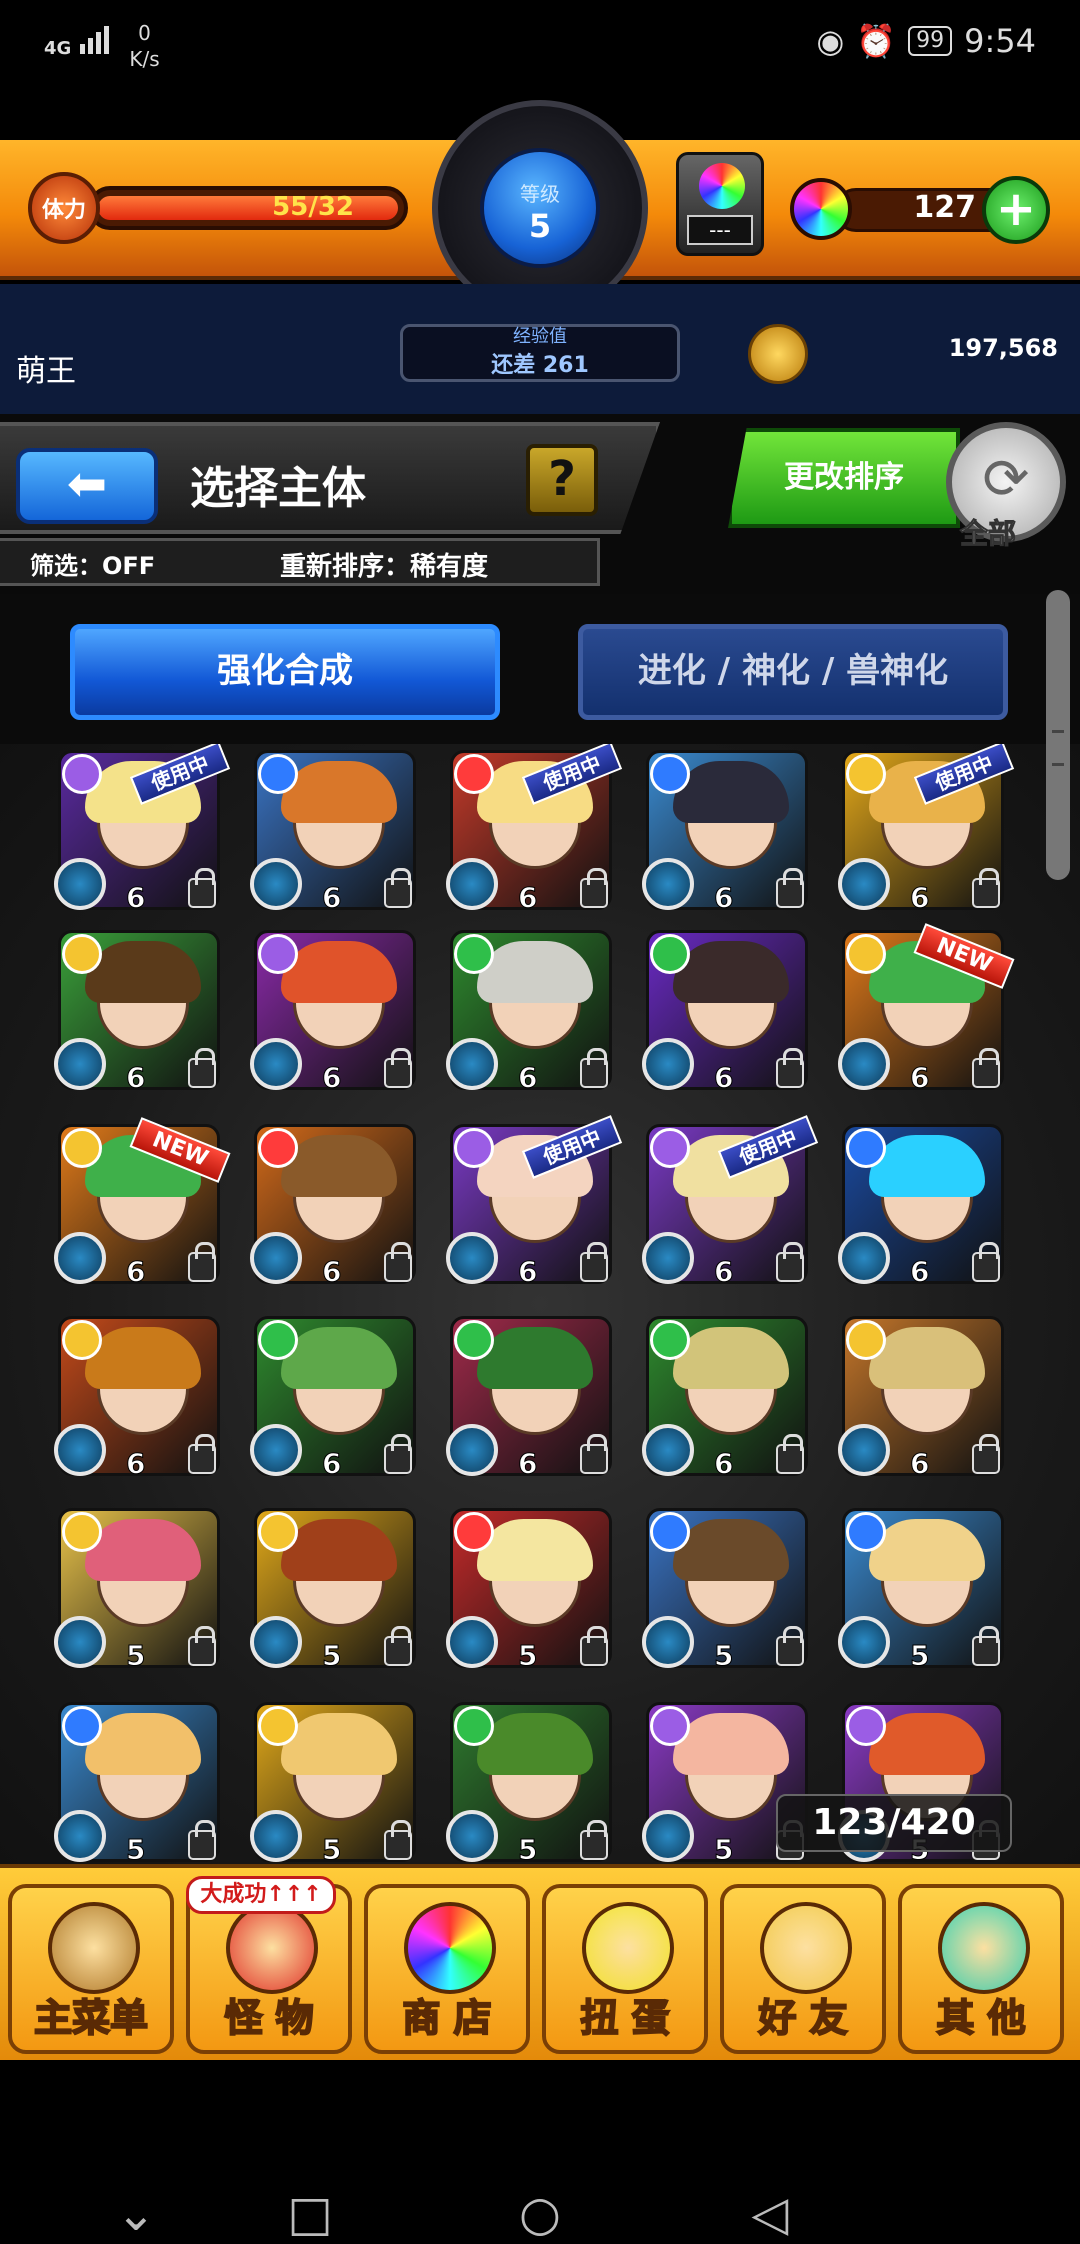 The width and height of the screenshot is (1080, 2244). What do you see at coordinates (540, 194) in the screenshot?
I see `level-label: 等级` at bounding box center [540, 194].